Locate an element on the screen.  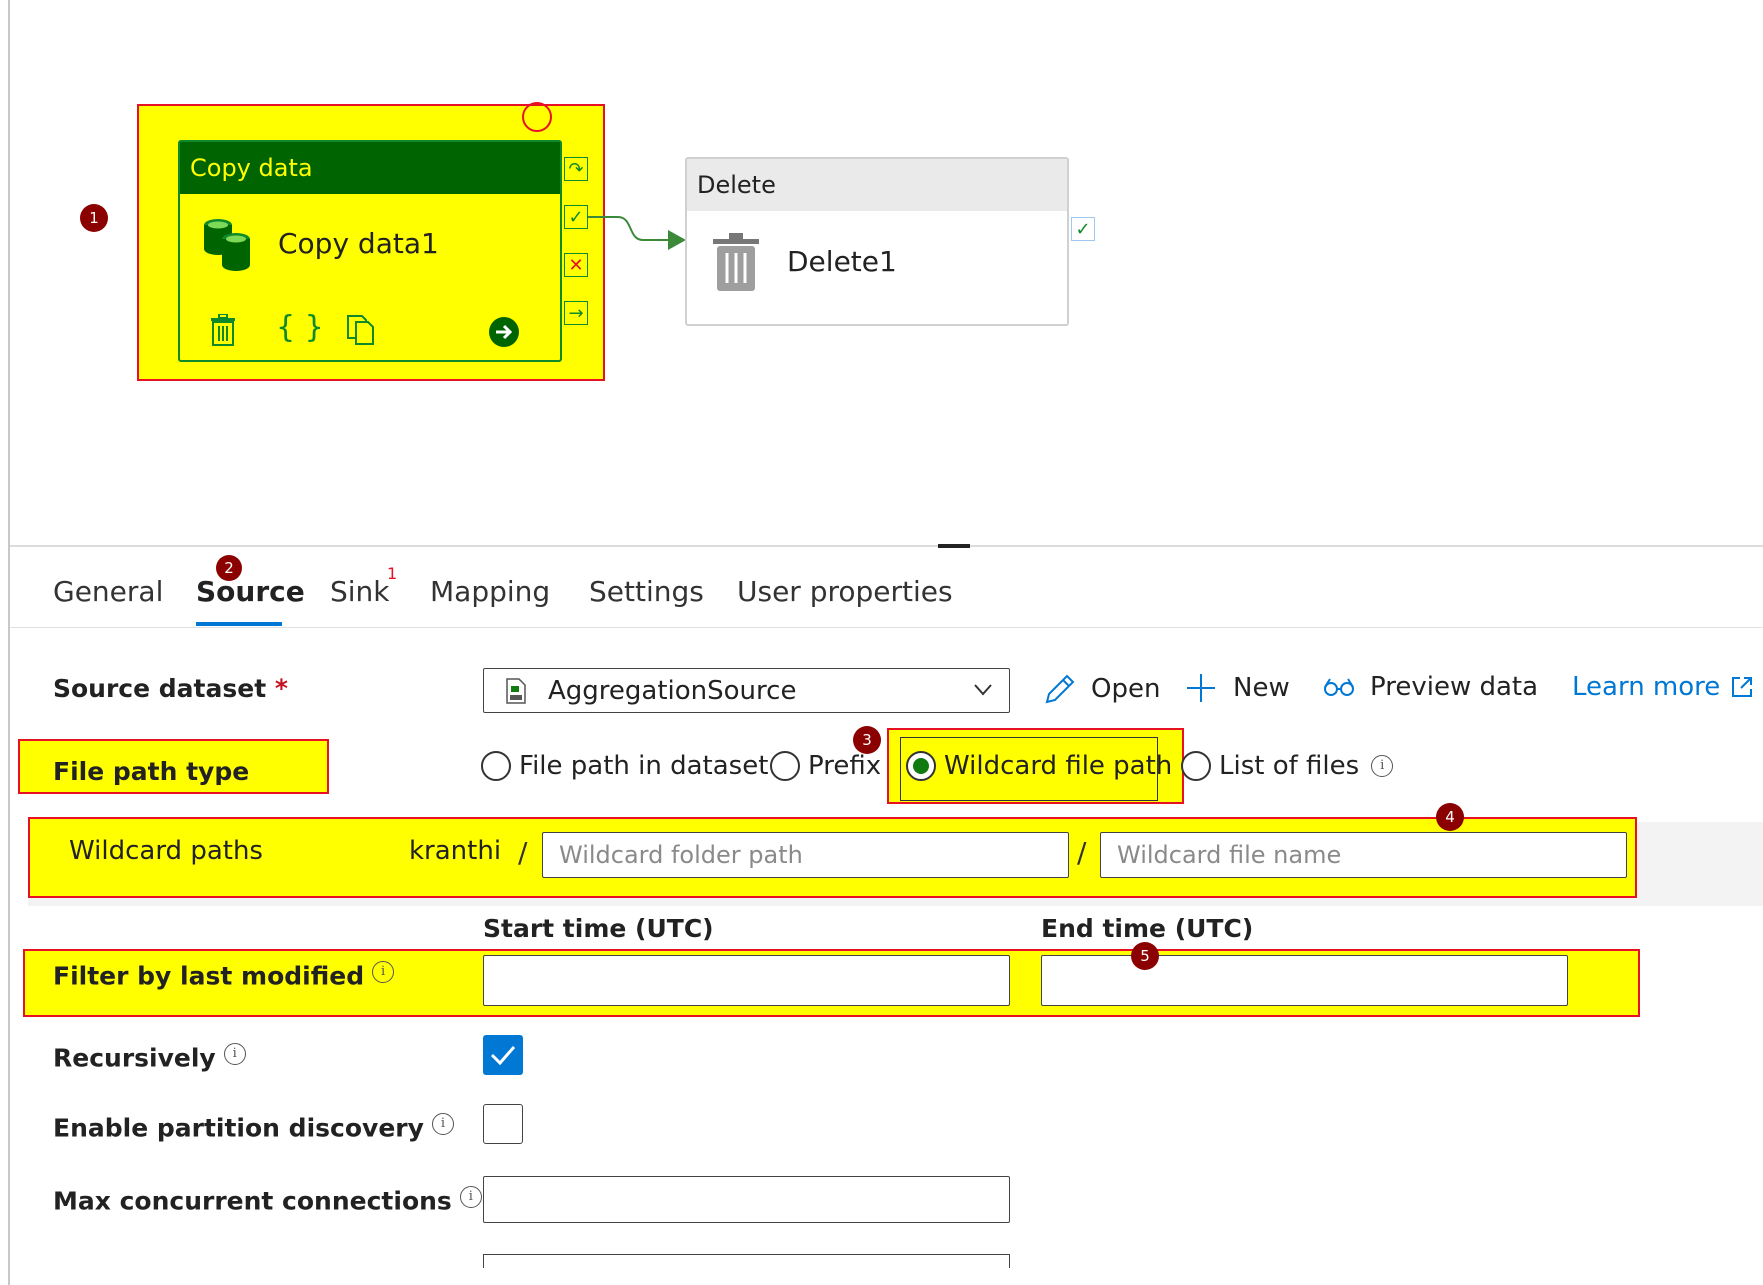
learn-more-label: Learn more is located at coordinates (1646, 687).